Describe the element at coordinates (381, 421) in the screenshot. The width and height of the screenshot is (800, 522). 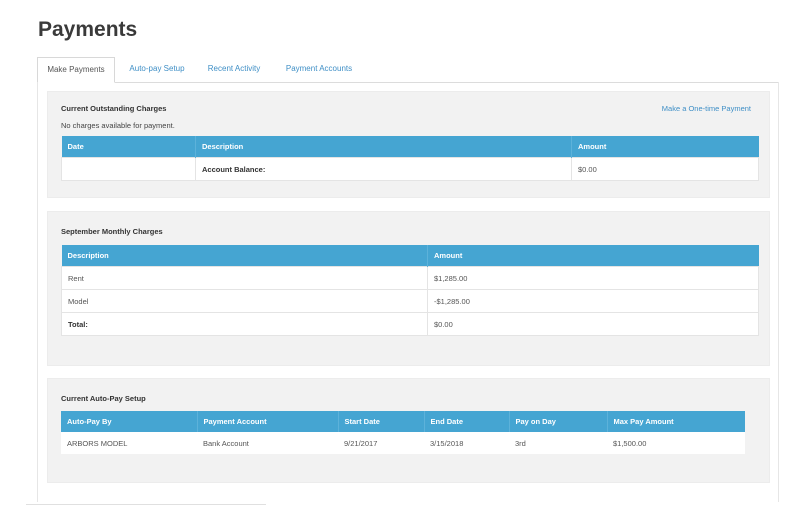
I see `column-header: Start Date` at that location.